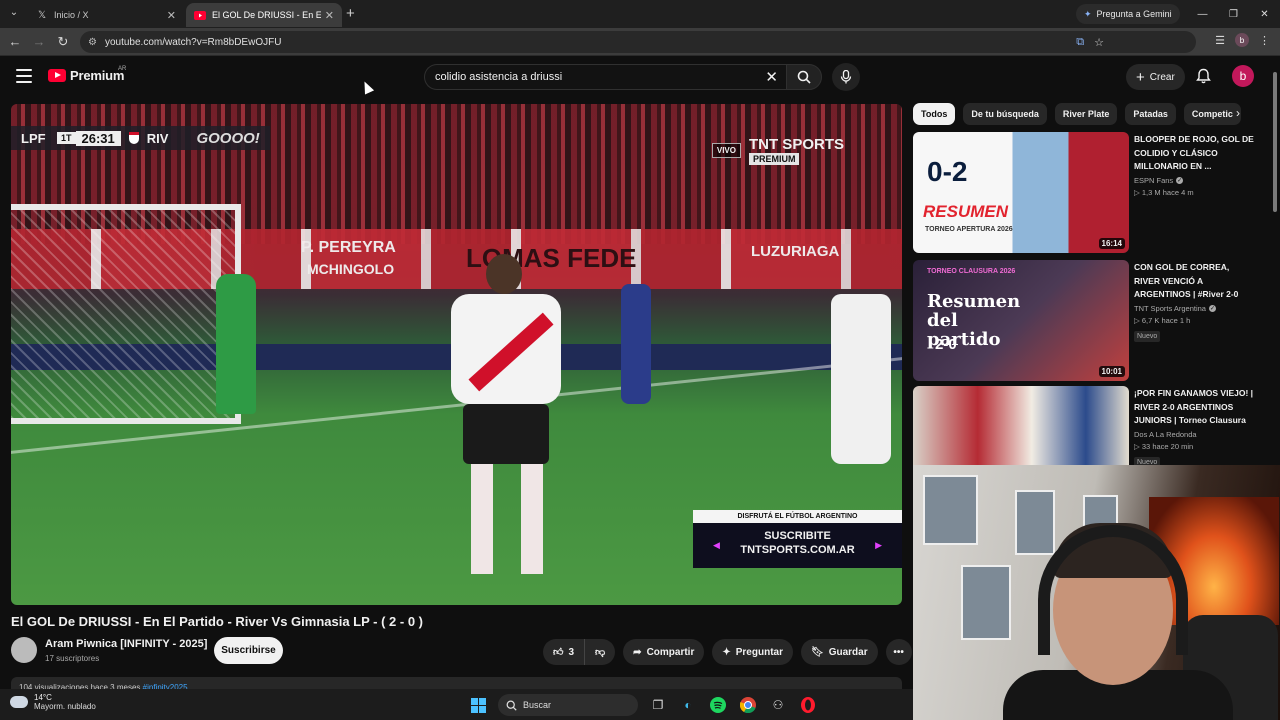 The image size is (1280, 720). What do you see at coordinates (771, 77) in the screenshot?
I see `clear-search-icon: ✕` at bounding box center [771, 77].